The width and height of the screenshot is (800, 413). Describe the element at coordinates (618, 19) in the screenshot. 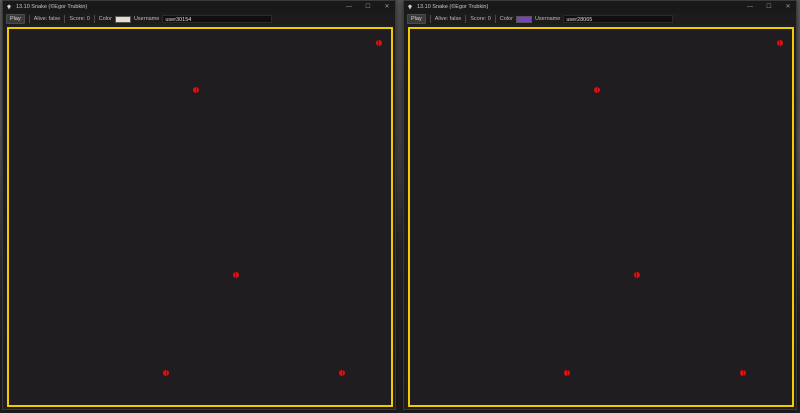

I see `username-input: user28065` at that location.